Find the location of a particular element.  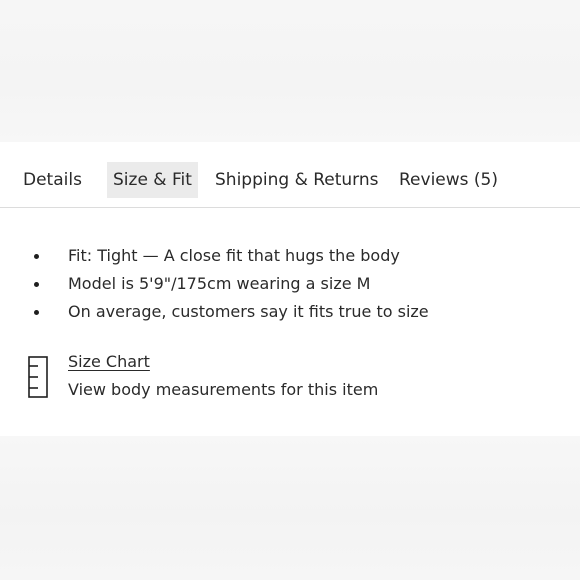

tab-shipping-and-returns: Shipping & Returns is located at coordinates (297, 180).